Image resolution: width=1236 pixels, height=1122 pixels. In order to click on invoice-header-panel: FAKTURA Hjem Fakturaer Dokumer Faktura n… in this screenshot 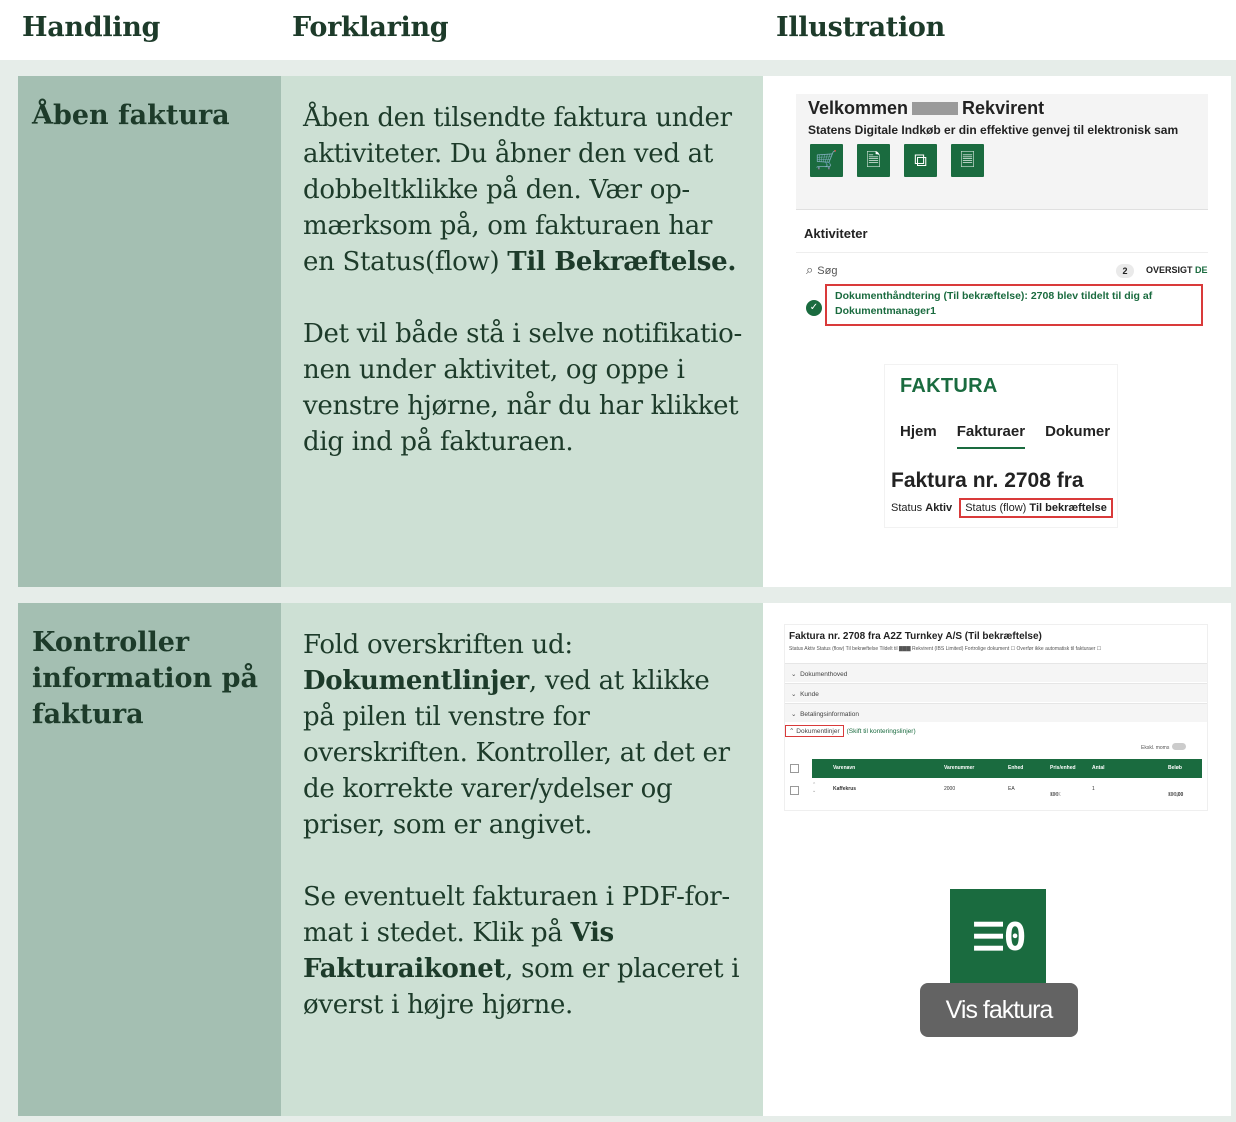, I will do `click(1001, 446)`.